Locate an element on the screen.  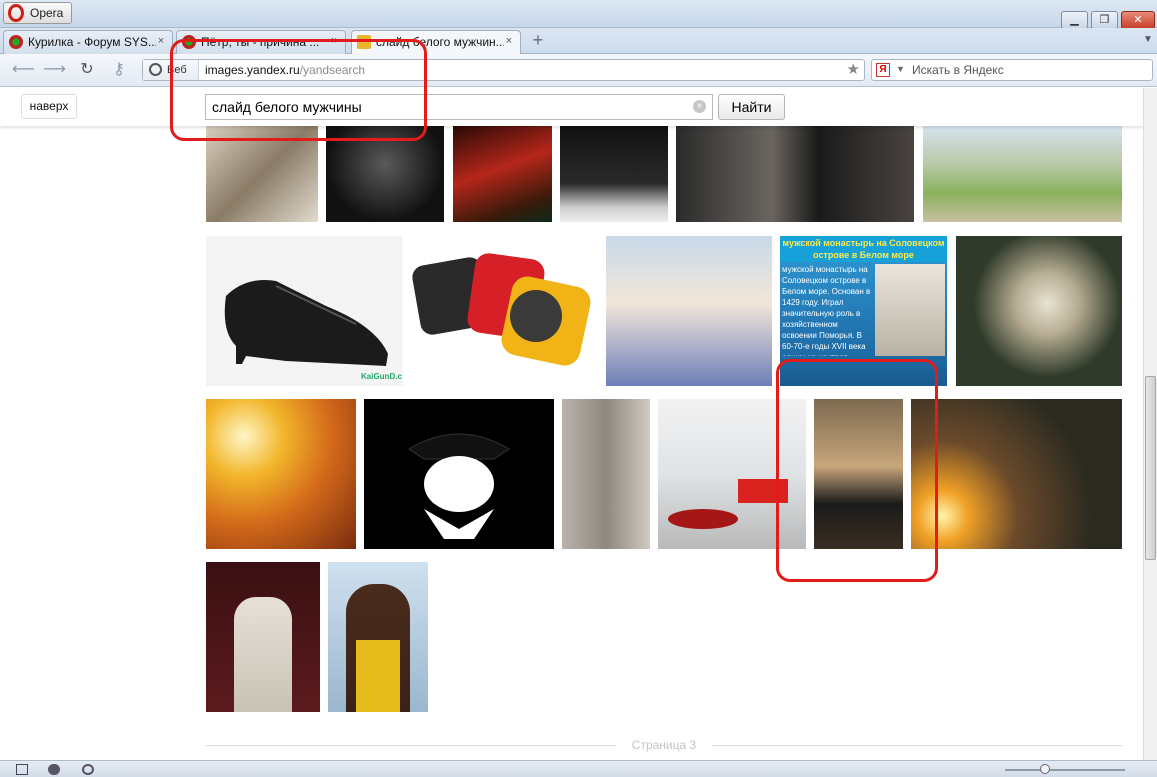
maximize-button: ❐ is located at coordinates (1104, 20).